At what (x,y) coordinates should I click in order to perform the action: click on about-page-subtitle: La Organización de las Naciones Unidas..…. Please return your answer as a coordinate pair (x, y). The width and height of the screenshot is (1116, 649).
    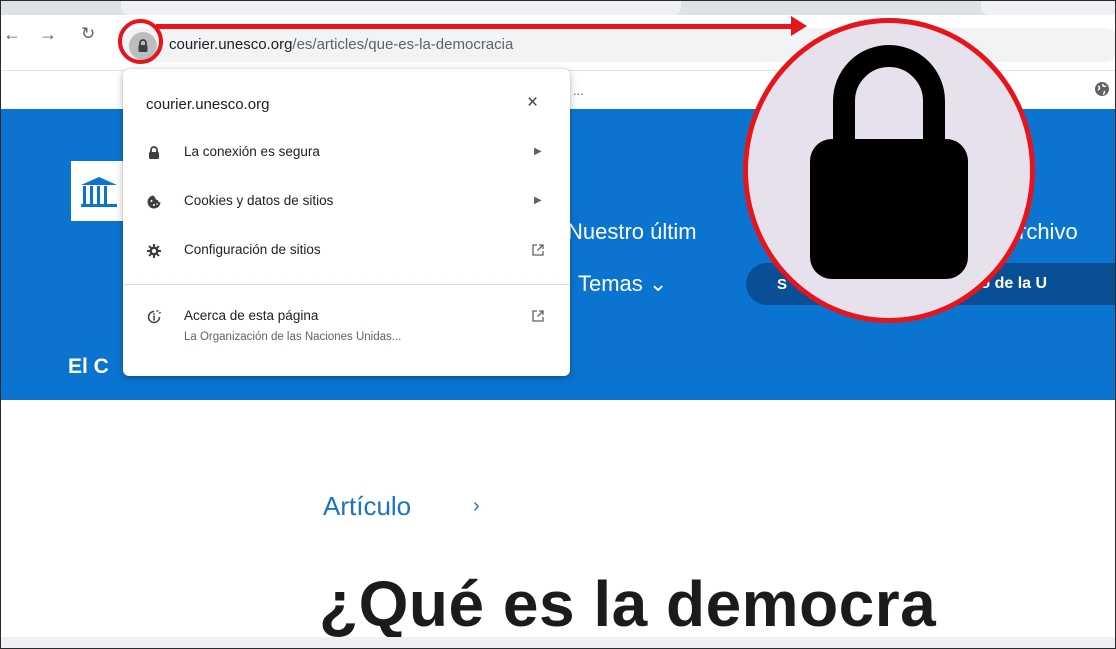
    Looking at the image, I should click on (293, 337).